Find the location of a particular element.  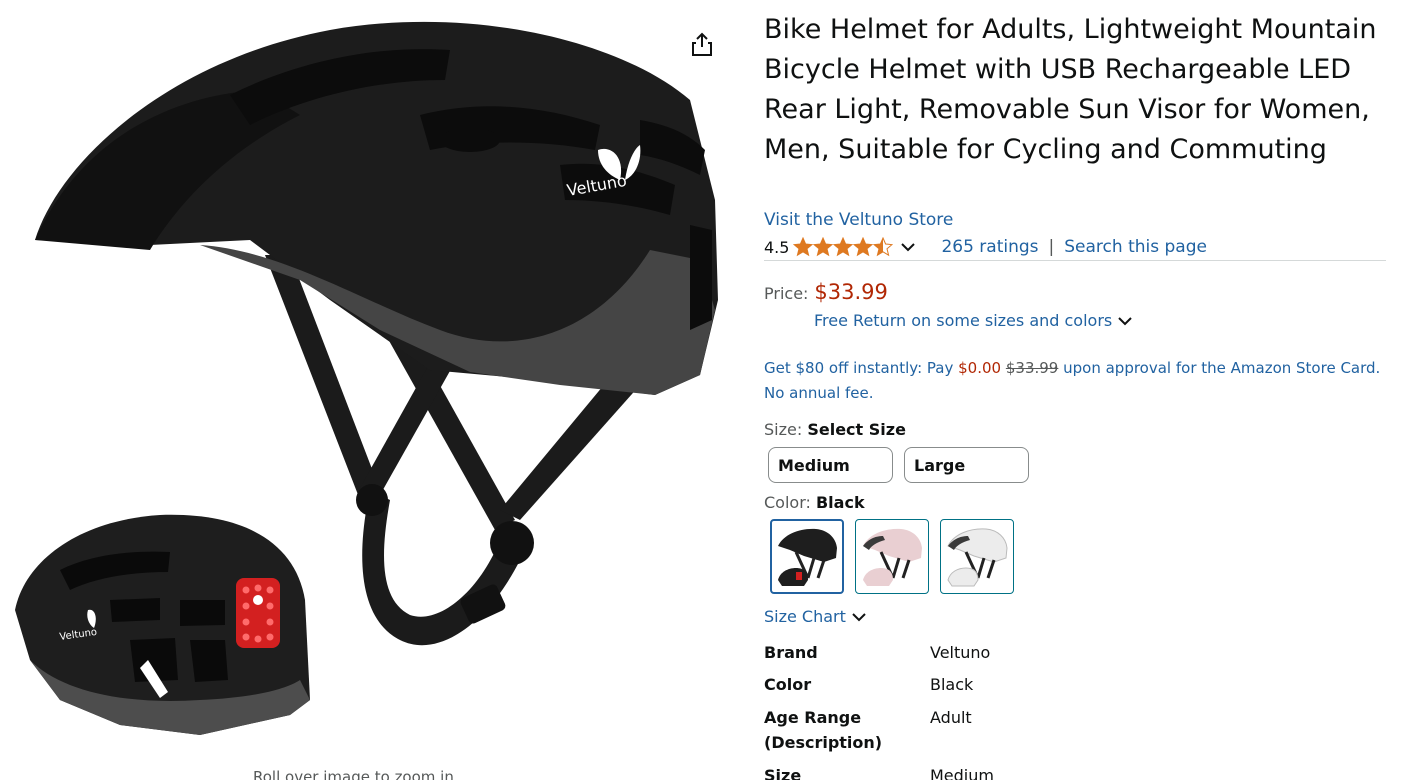

helmet-thumbnail-white is located at coordinates (977, 556).